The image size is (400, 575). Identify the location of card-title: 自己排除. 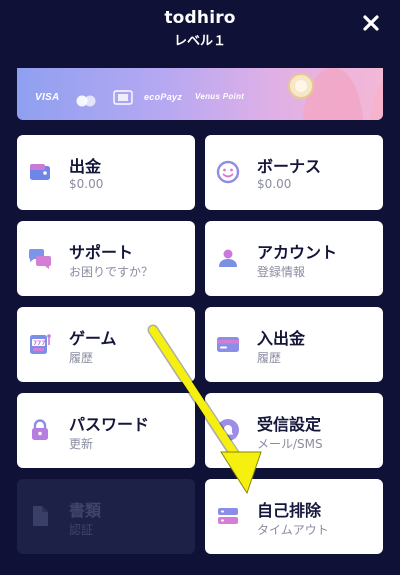
(289, 510).